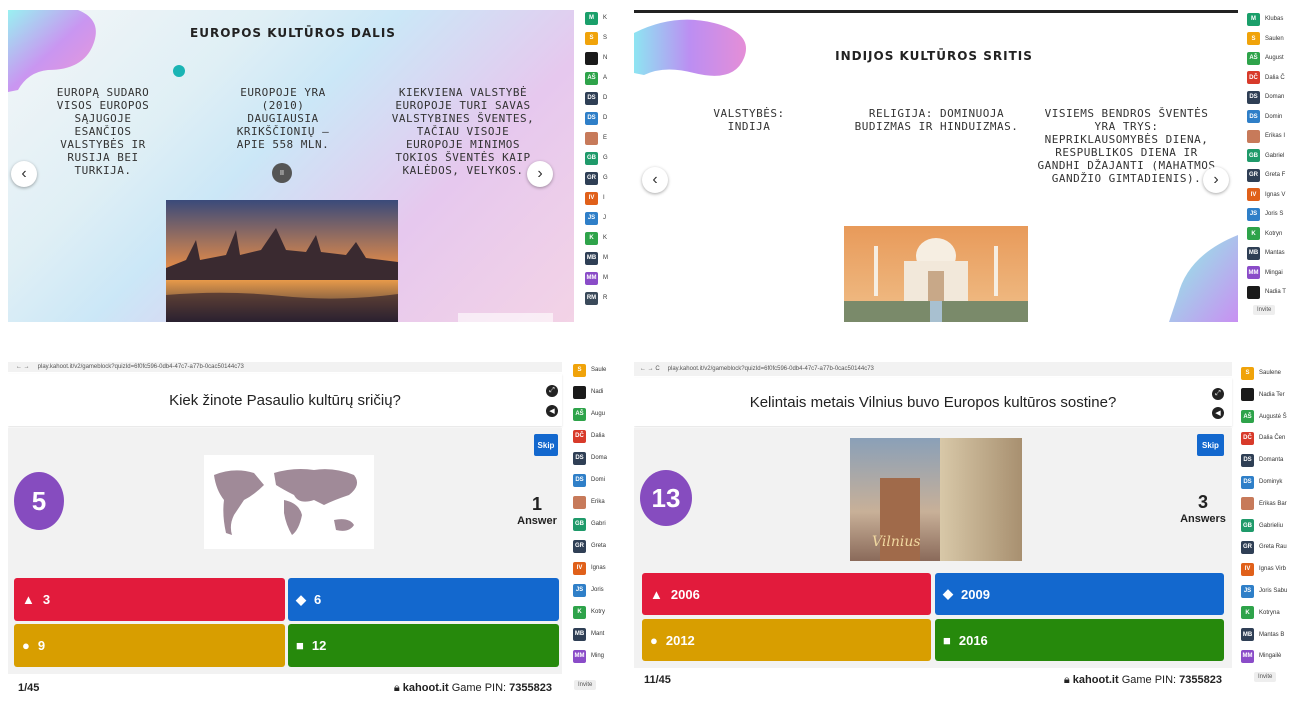 The image size is (1305, 711). What do you see at coordinates (596, 138) in the screenshot?
I see `participant-item: E` at bounding box center [596, 138].